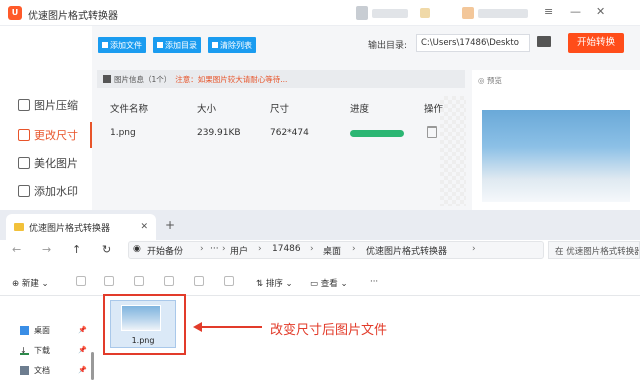 The height and width of the screenshot is (380, 640). What do you see at coordinates (544, 41) in the screenshot?
I see `folder-icon` at bounding box center [544, 41].